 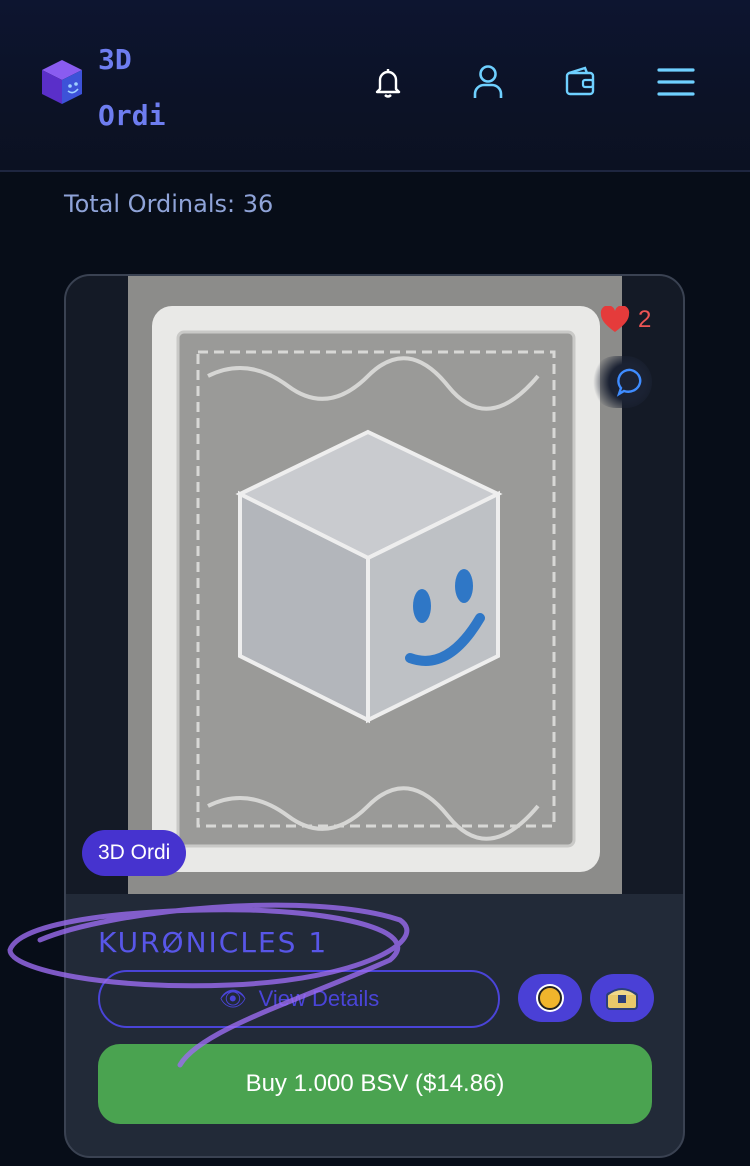 I want to click on ordinal-title: KURØNICLES 1, so click(x=213, y=942).